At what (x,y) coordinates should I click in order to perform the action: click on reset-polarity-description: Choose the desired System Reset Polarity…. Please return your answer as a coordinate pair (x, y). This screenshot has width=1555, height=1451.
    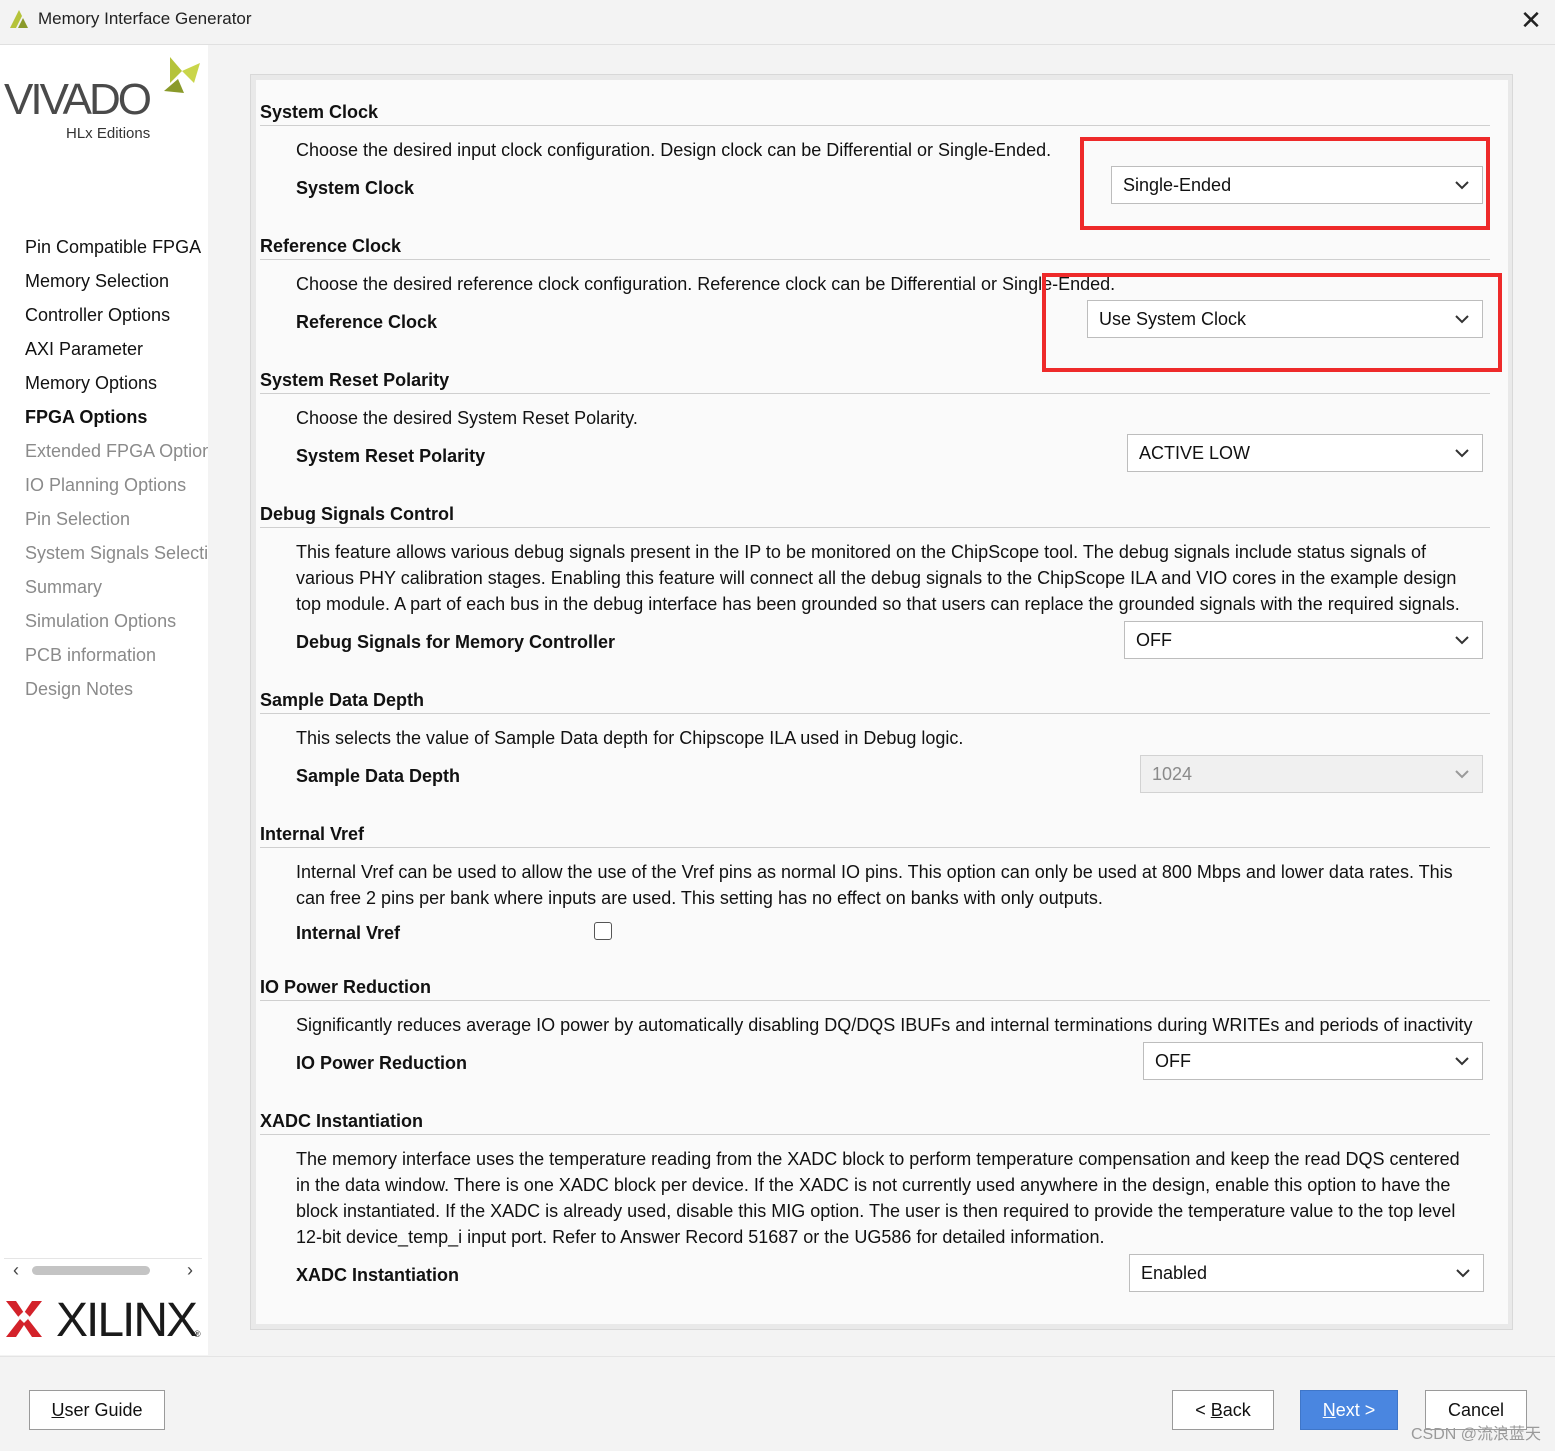
    Looking at the image, I should click on (467, 418).